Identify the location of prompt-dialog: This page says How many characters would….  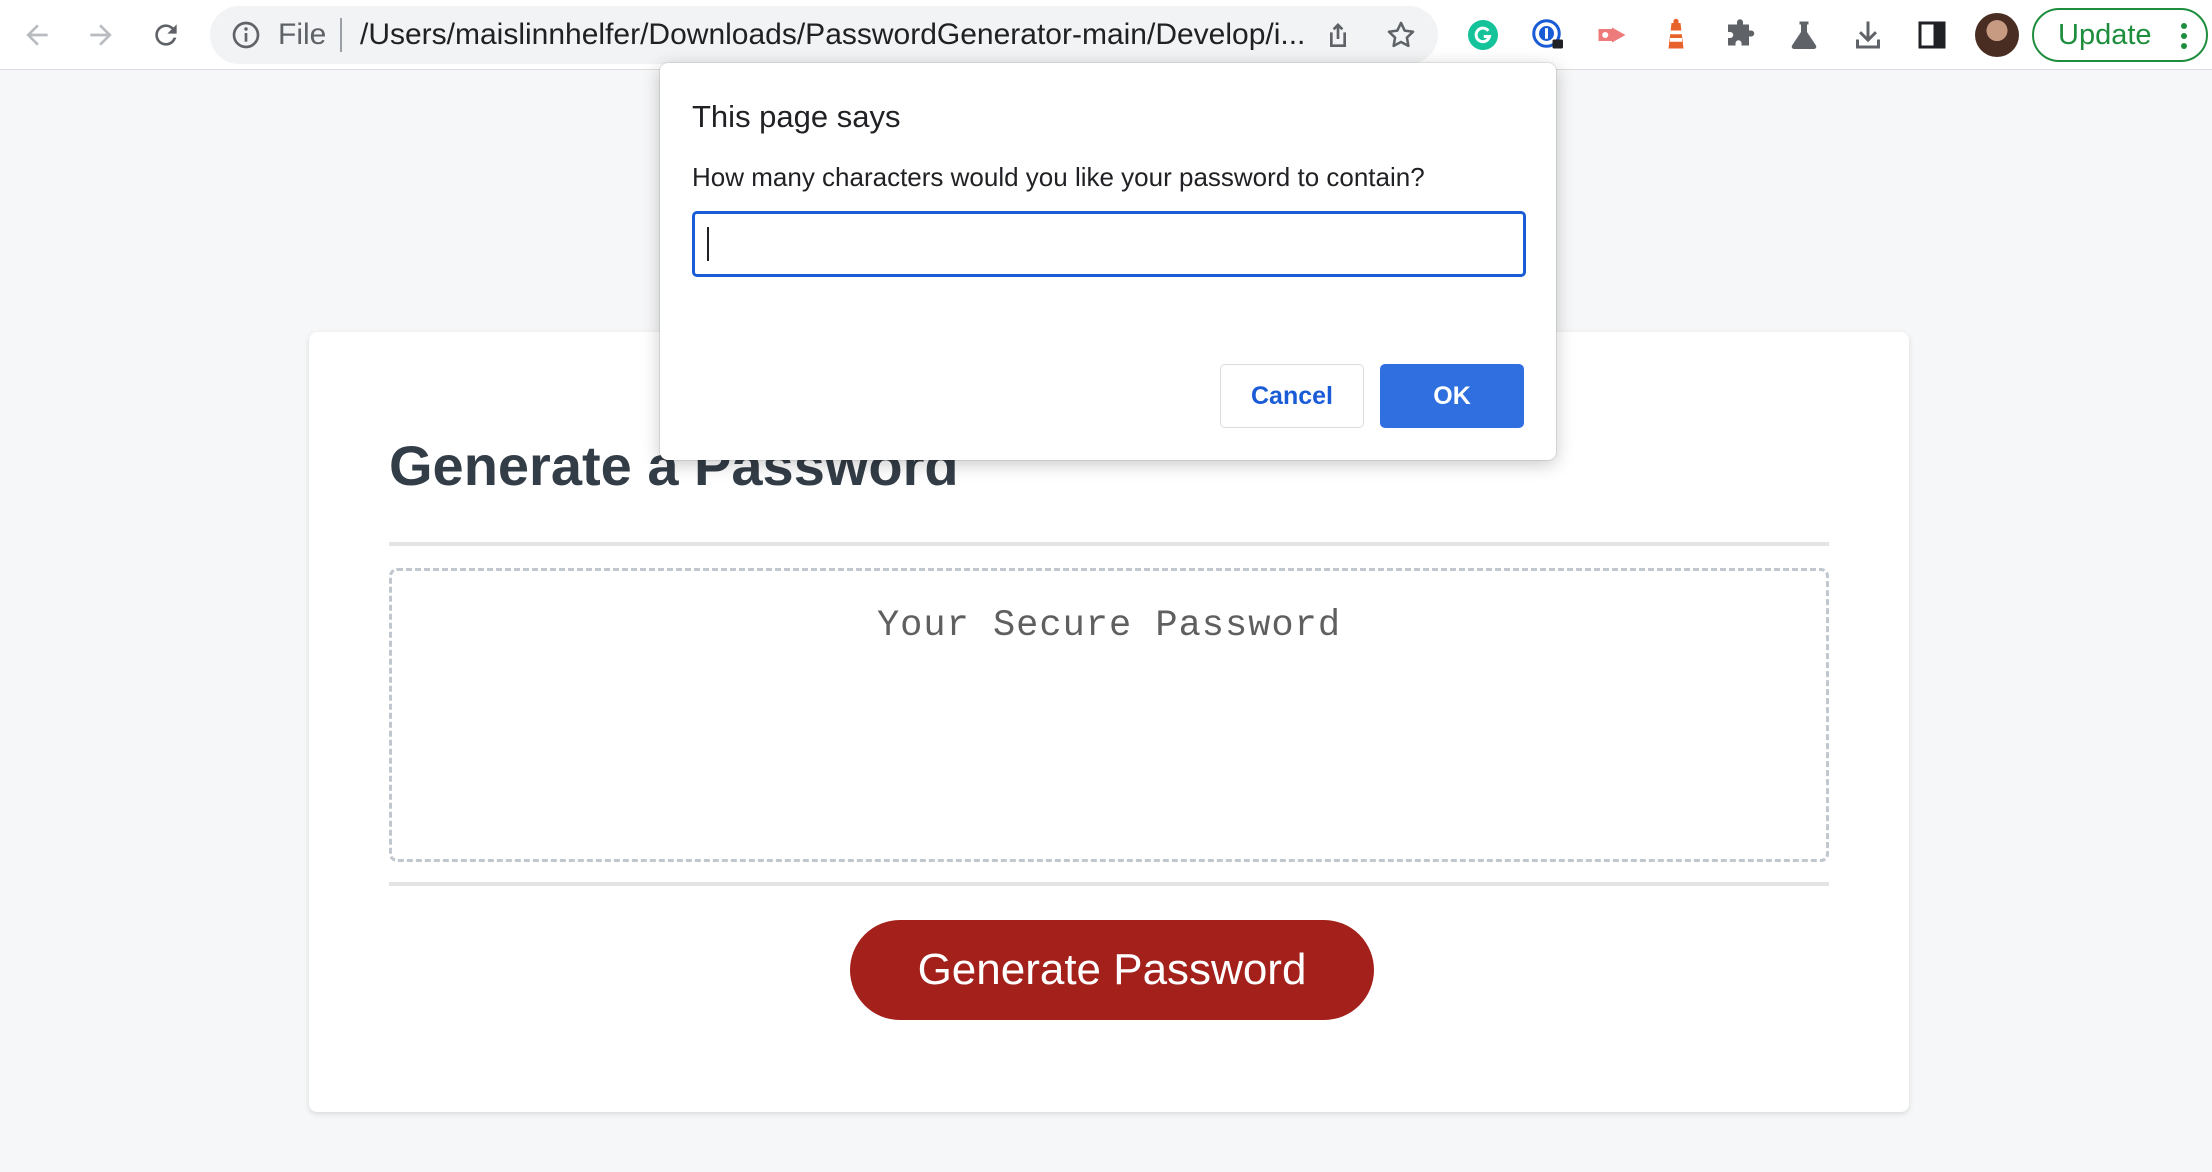
(1108, 261).